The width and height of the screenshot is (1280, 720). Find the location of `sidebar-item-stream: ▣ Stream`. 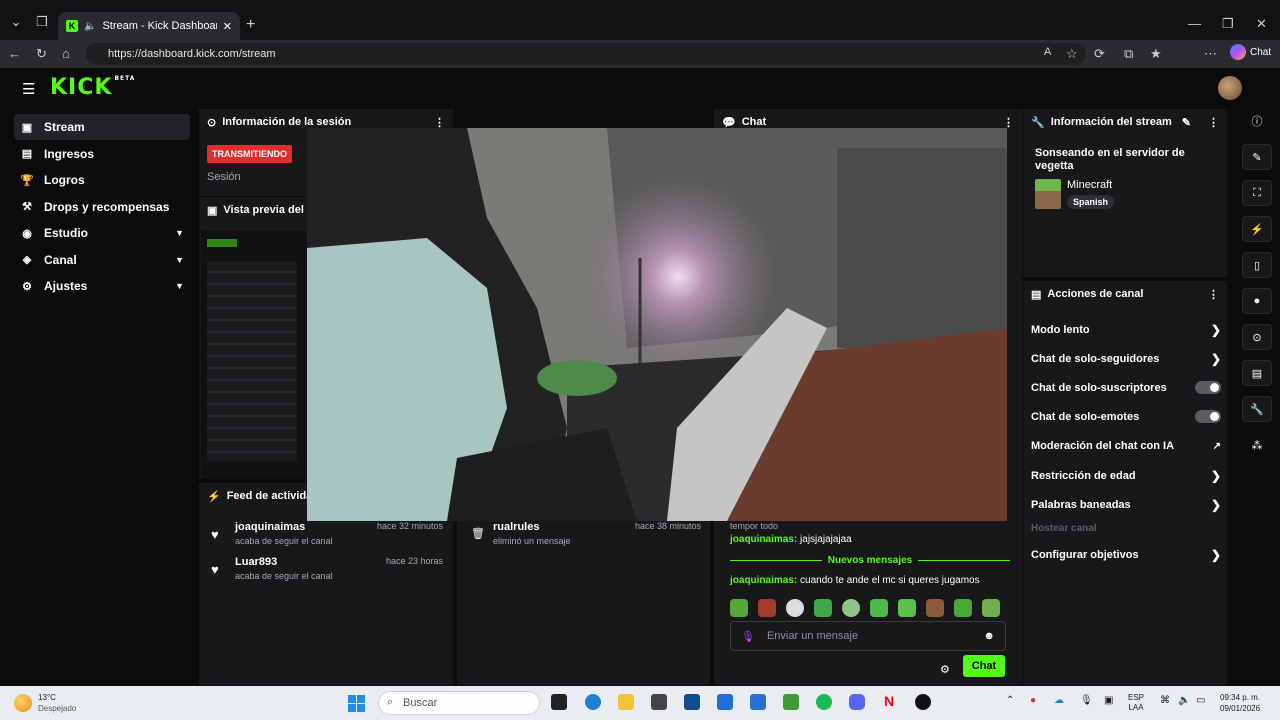

sidebar-item-stream: ▣ Stream is located at coordinates (102, 127).